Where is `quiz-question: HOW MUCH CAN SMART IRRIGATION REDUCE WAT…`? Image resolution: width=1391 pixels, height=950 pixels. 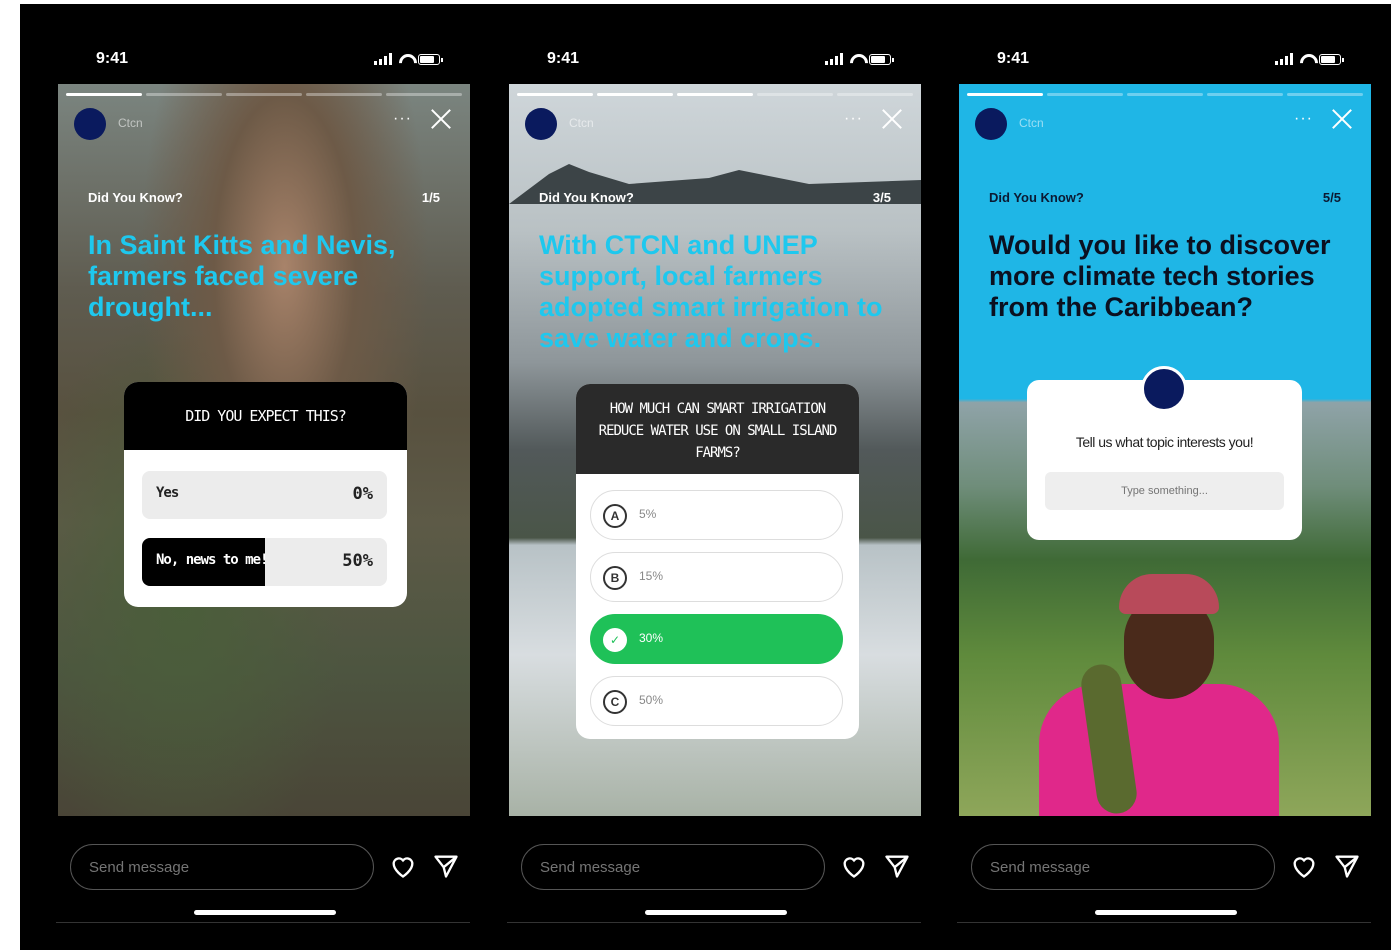 quiz-question: HOW MUCH CAN SMART IRRIGATION REDUCE WAT… is located at coordinates (717, 429).